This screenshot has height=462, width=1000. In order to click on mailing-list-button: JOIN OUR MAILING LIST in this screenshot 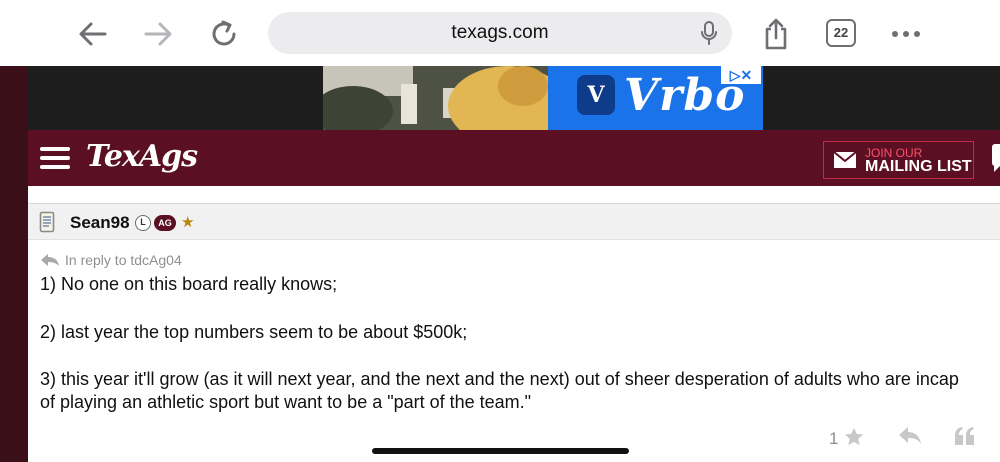, I will do `click(898, 160)`.